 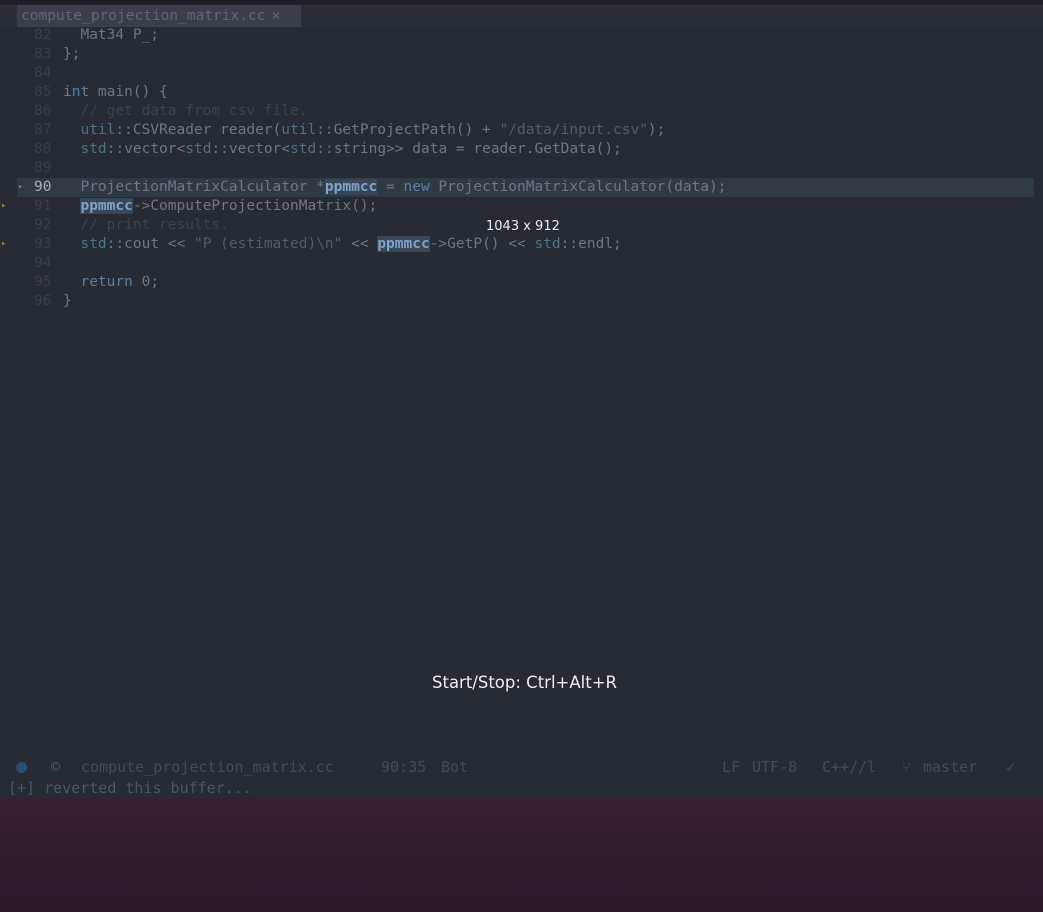 I want to click on line-number: 94, so click(x=43, y=263).